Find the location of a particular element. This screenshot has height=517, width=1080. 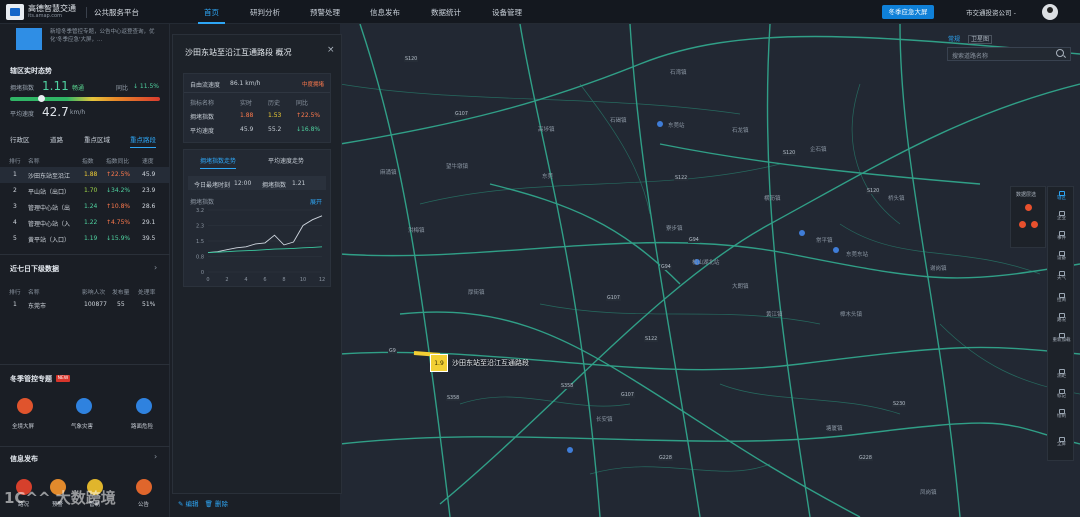

edit-icon: ✎ is located at coordinates (180, 504).